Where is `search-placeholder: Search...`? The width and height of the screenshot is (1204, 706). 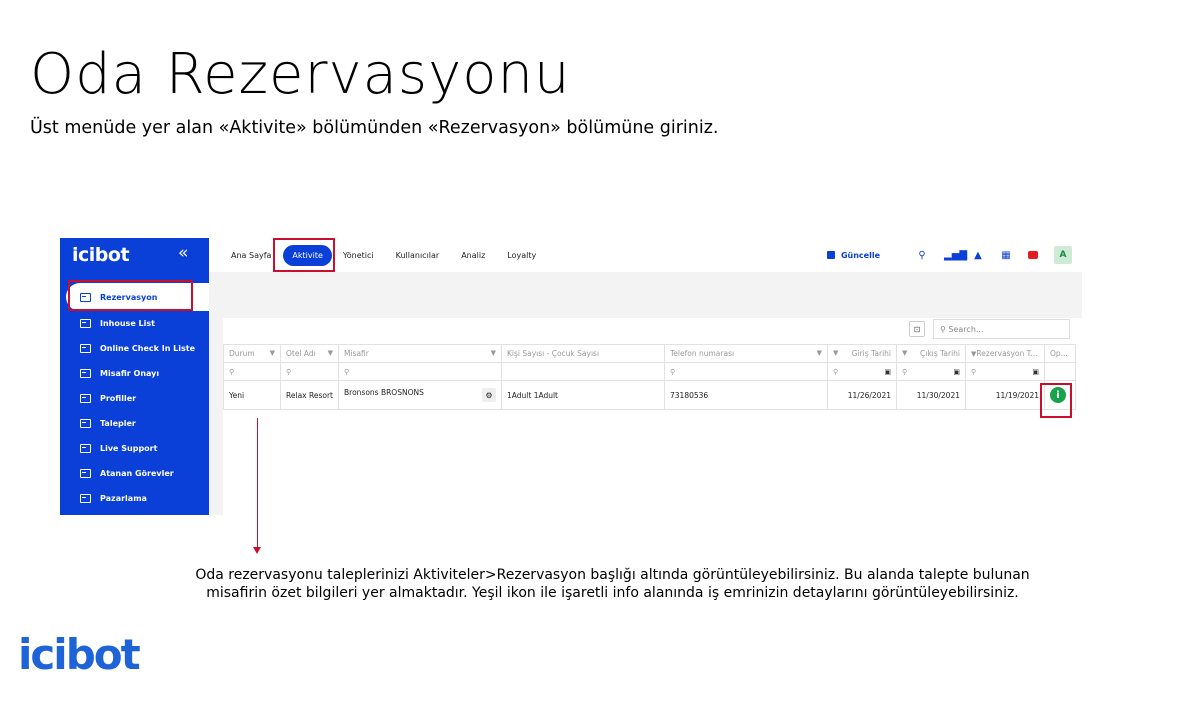
search-placeholder: Search... is located at coordinates (966, 329).